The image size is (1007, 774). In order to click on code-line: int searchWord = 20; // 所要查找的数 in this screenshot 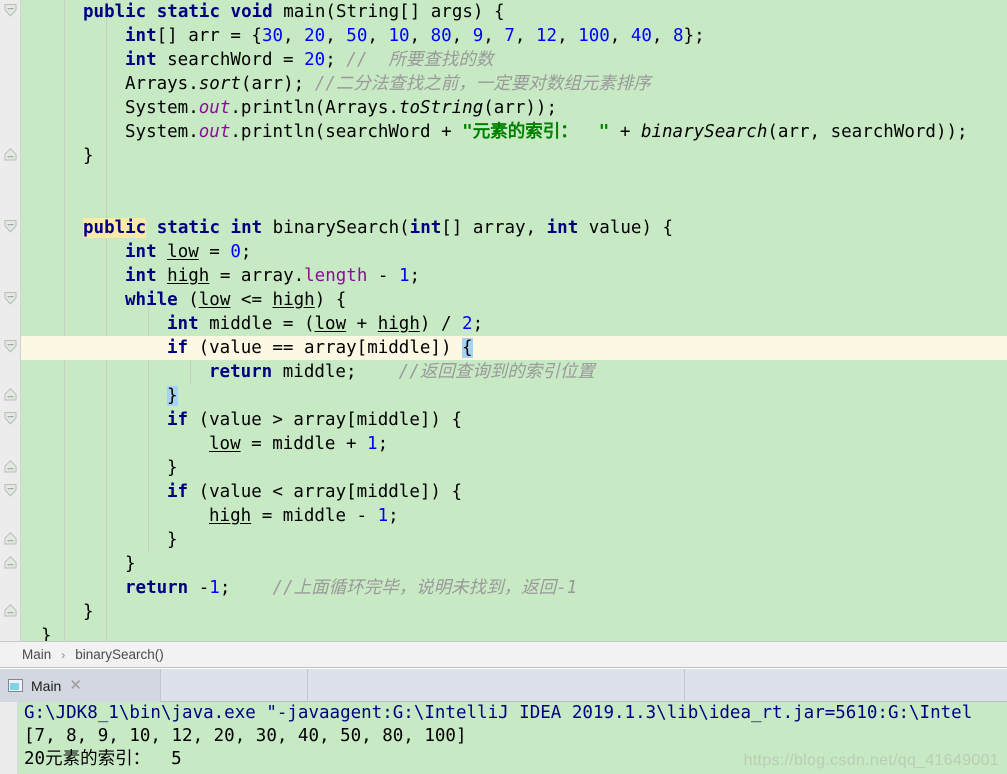, I will do `click(514, 60)`.